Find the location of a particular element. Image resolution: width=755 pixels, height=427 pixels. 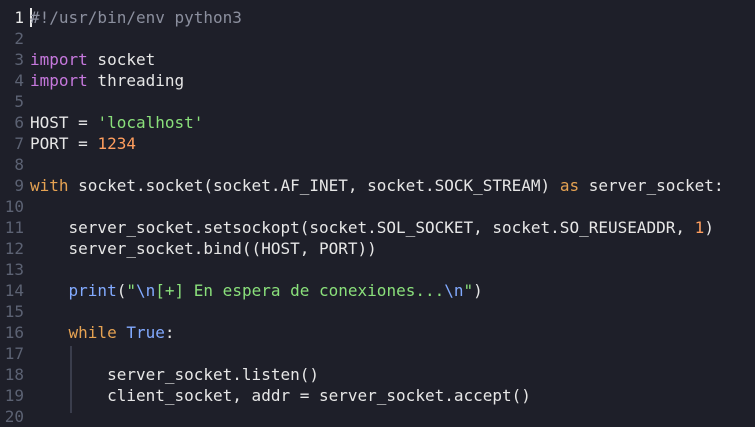

code-token: as is located at coordinates (569, 185).